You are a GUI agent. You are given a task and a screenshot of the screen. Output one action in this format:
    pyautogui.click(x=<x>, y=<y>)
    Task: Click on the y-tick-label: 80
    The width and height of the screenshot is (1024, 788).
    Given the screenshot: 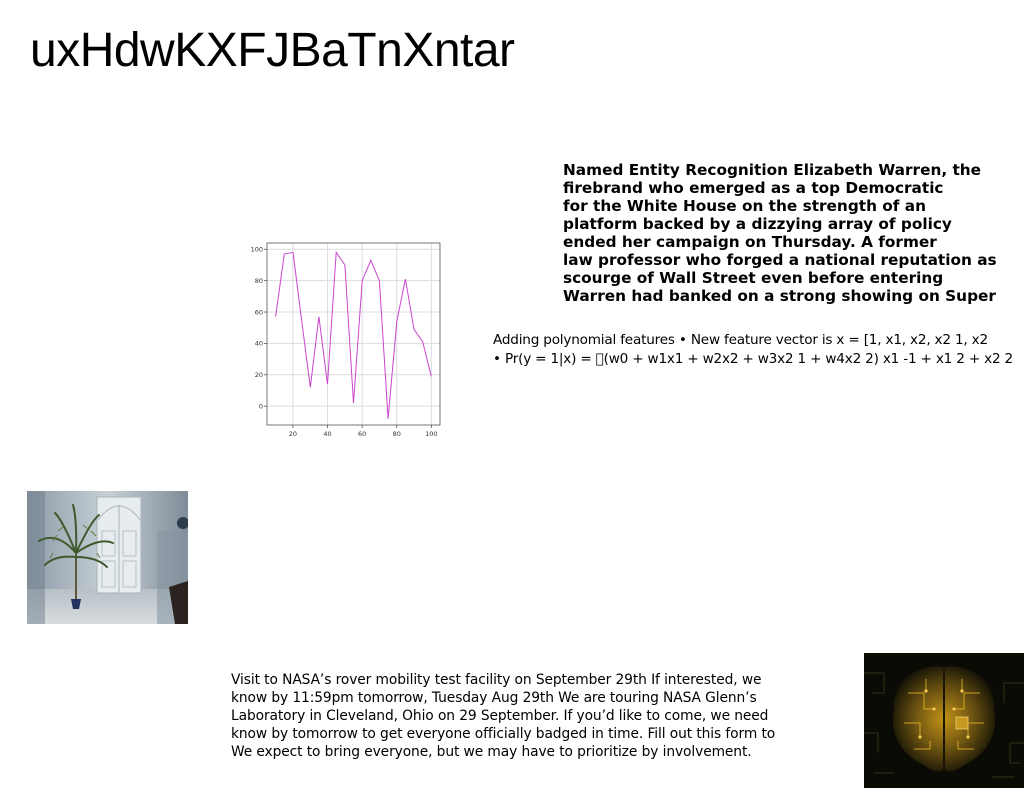 What is the action you would take?
    pyautogui.click(x=259, y=281)
    